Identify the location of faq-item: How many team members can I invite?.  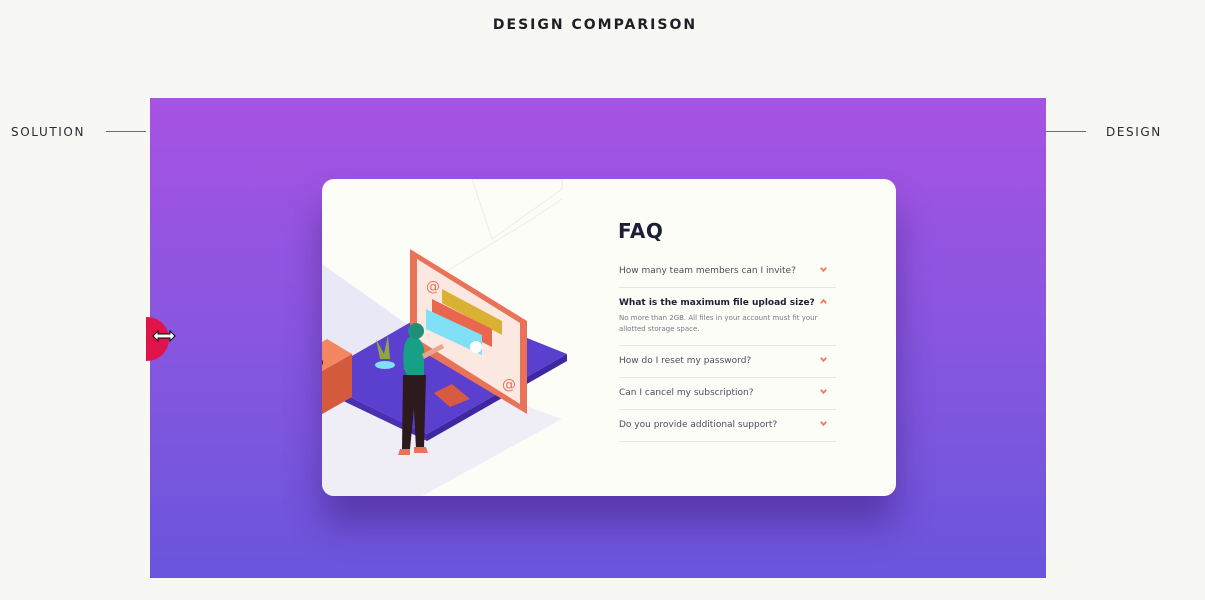
(727, 272).